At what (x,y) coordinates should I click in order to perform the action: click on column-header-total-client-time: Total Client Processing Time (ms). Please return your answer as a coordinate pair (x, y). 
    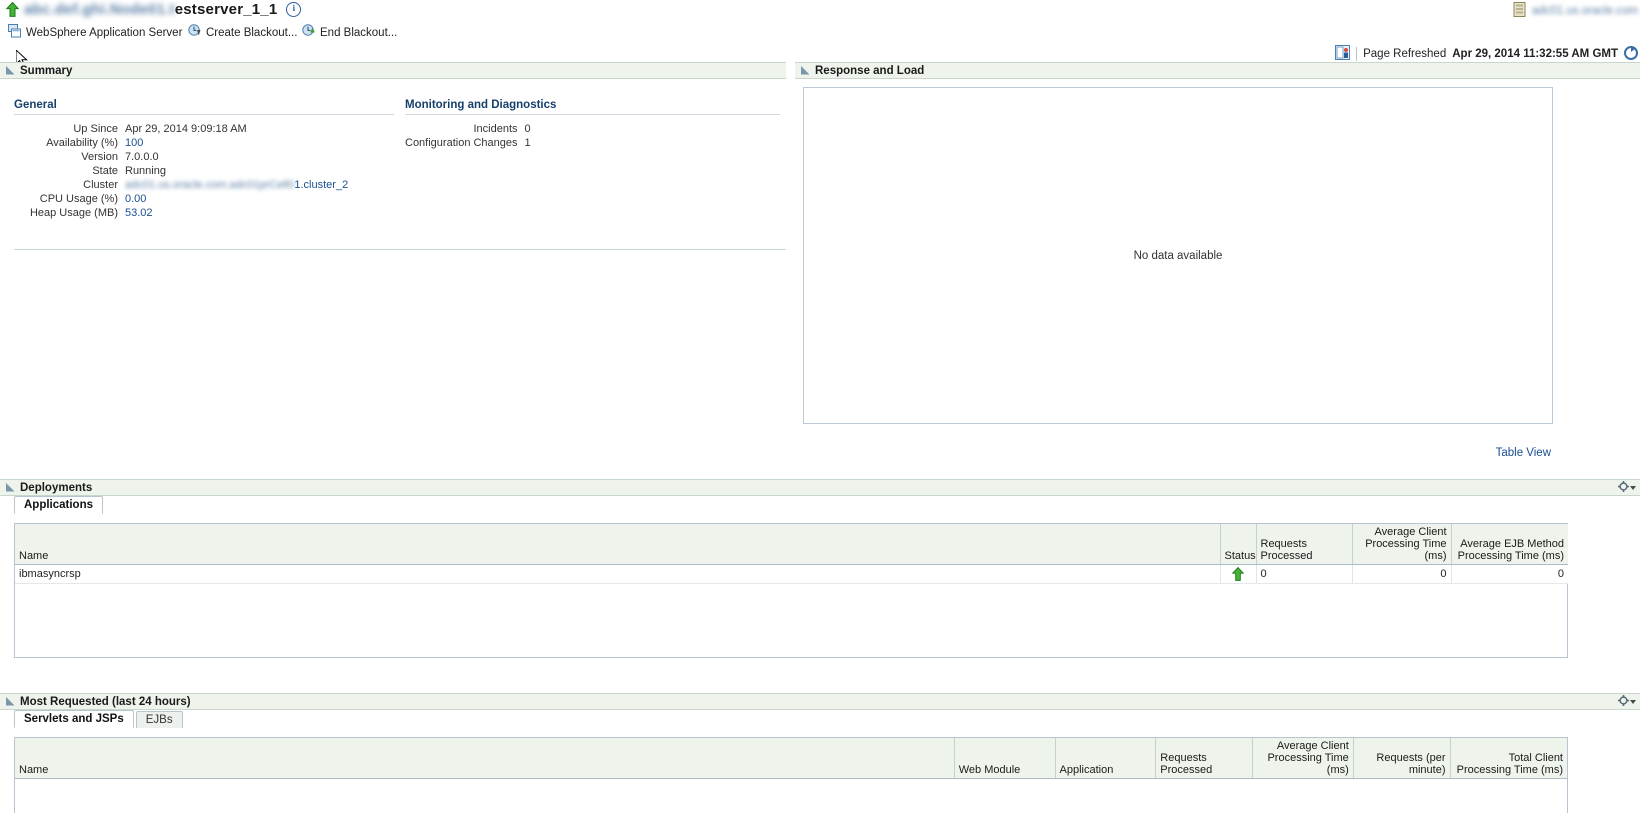
    Looking at the image, I should click on (1508, 758).